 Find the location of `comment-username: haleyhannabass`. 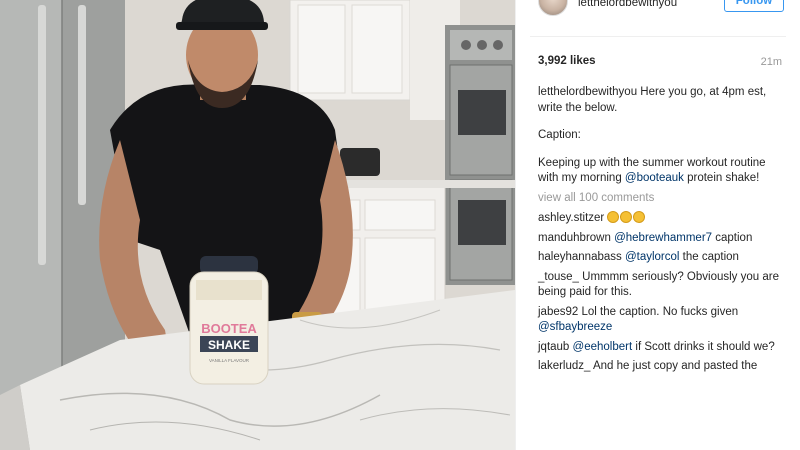

comment-username: haleyhannabass is located at coordinates (580, 257).